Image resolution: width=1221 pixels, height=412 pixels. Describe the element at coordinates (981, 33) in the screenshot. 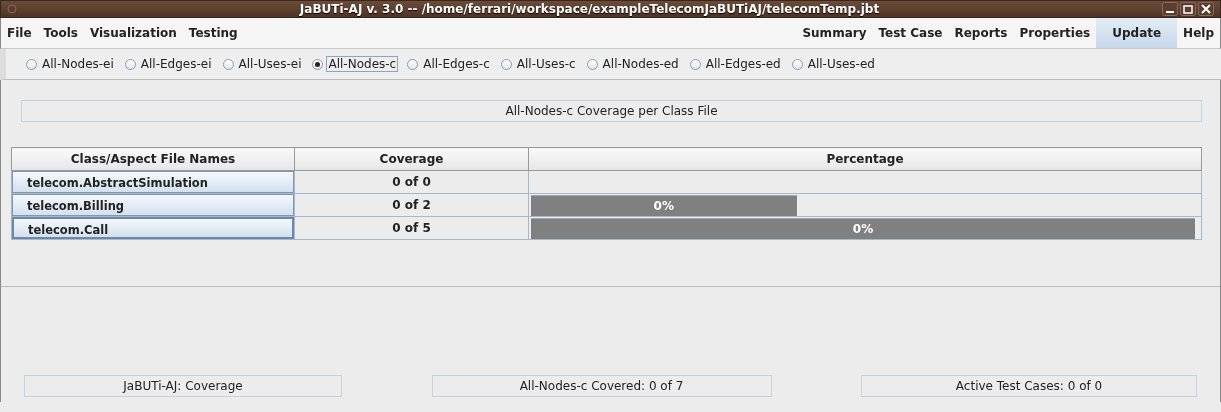

I see `menu-item: Reports` at that location.